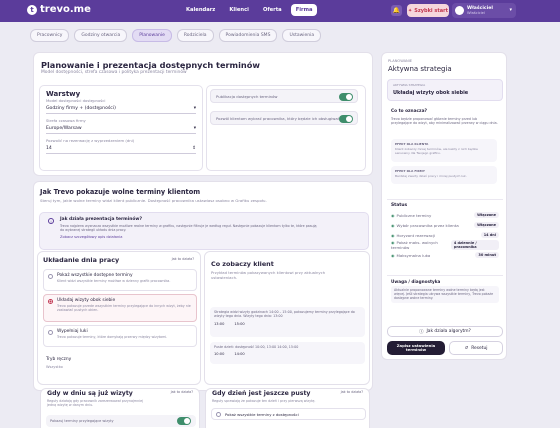  I want to click on tab-rodziciela: Rodziciela, so click(195, 35).